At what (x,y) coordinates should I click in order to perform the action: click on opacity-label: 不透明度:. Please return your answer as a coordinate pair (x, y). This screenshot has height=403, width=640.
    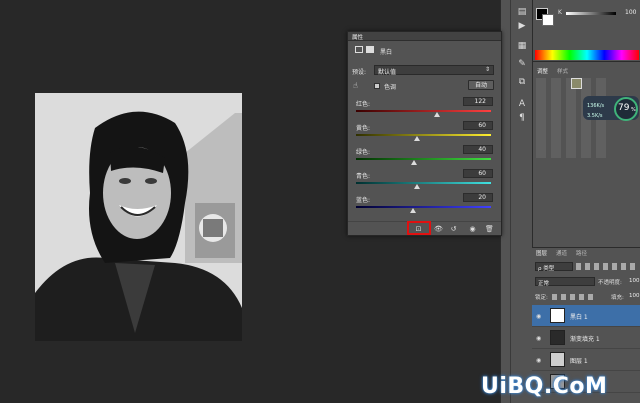
    Looking at the image, I should click on (610, 283).